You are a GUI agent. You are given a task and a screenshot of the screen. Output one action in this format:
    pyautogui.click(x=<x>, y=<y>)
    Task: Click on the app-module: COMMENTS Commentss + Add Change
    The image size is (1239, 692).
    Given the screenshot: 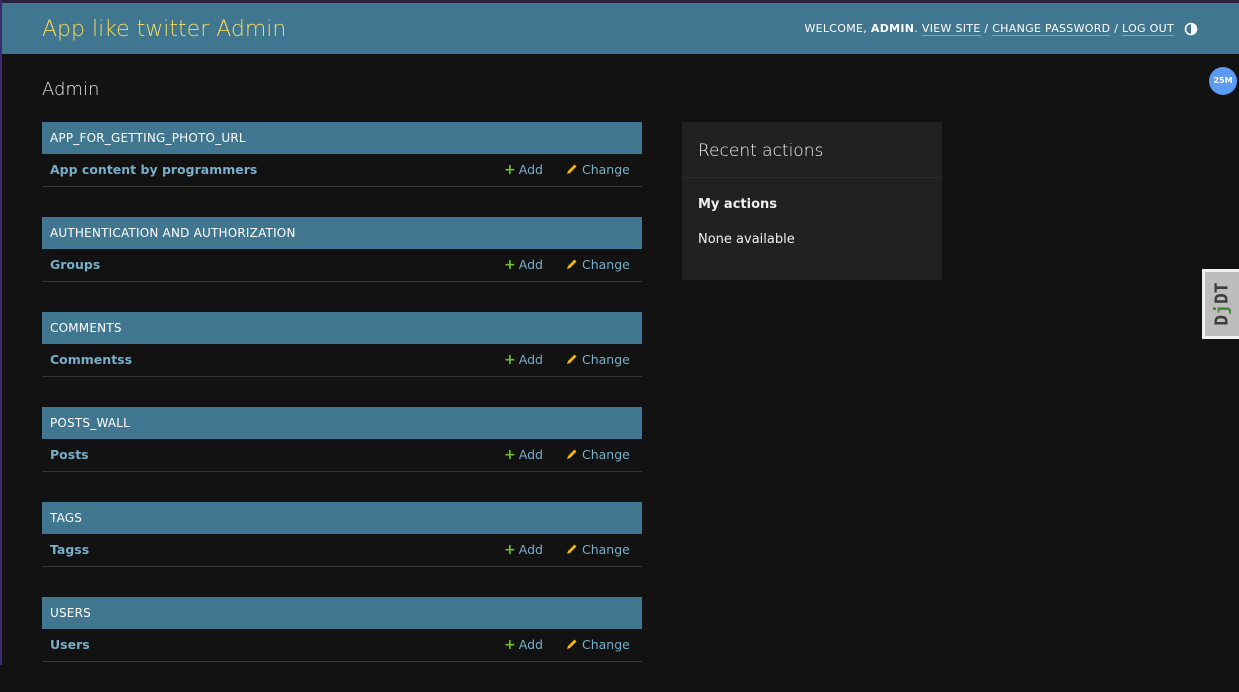 What is the action you would take?
    pyautogui.click(x=342, y=344)
    